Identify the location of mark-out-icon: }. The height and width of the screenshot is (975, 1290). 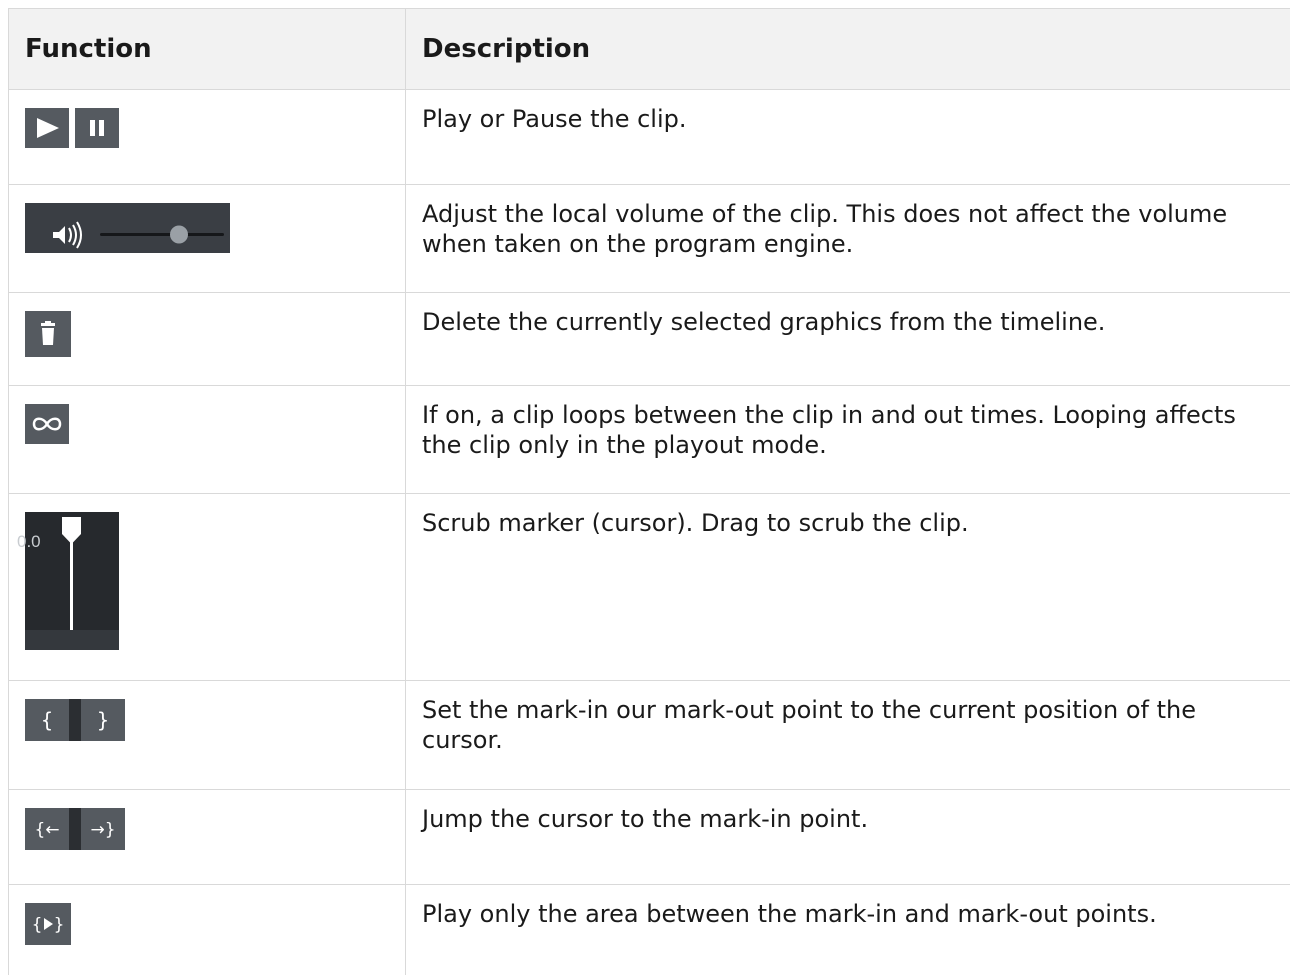
(103, 720).